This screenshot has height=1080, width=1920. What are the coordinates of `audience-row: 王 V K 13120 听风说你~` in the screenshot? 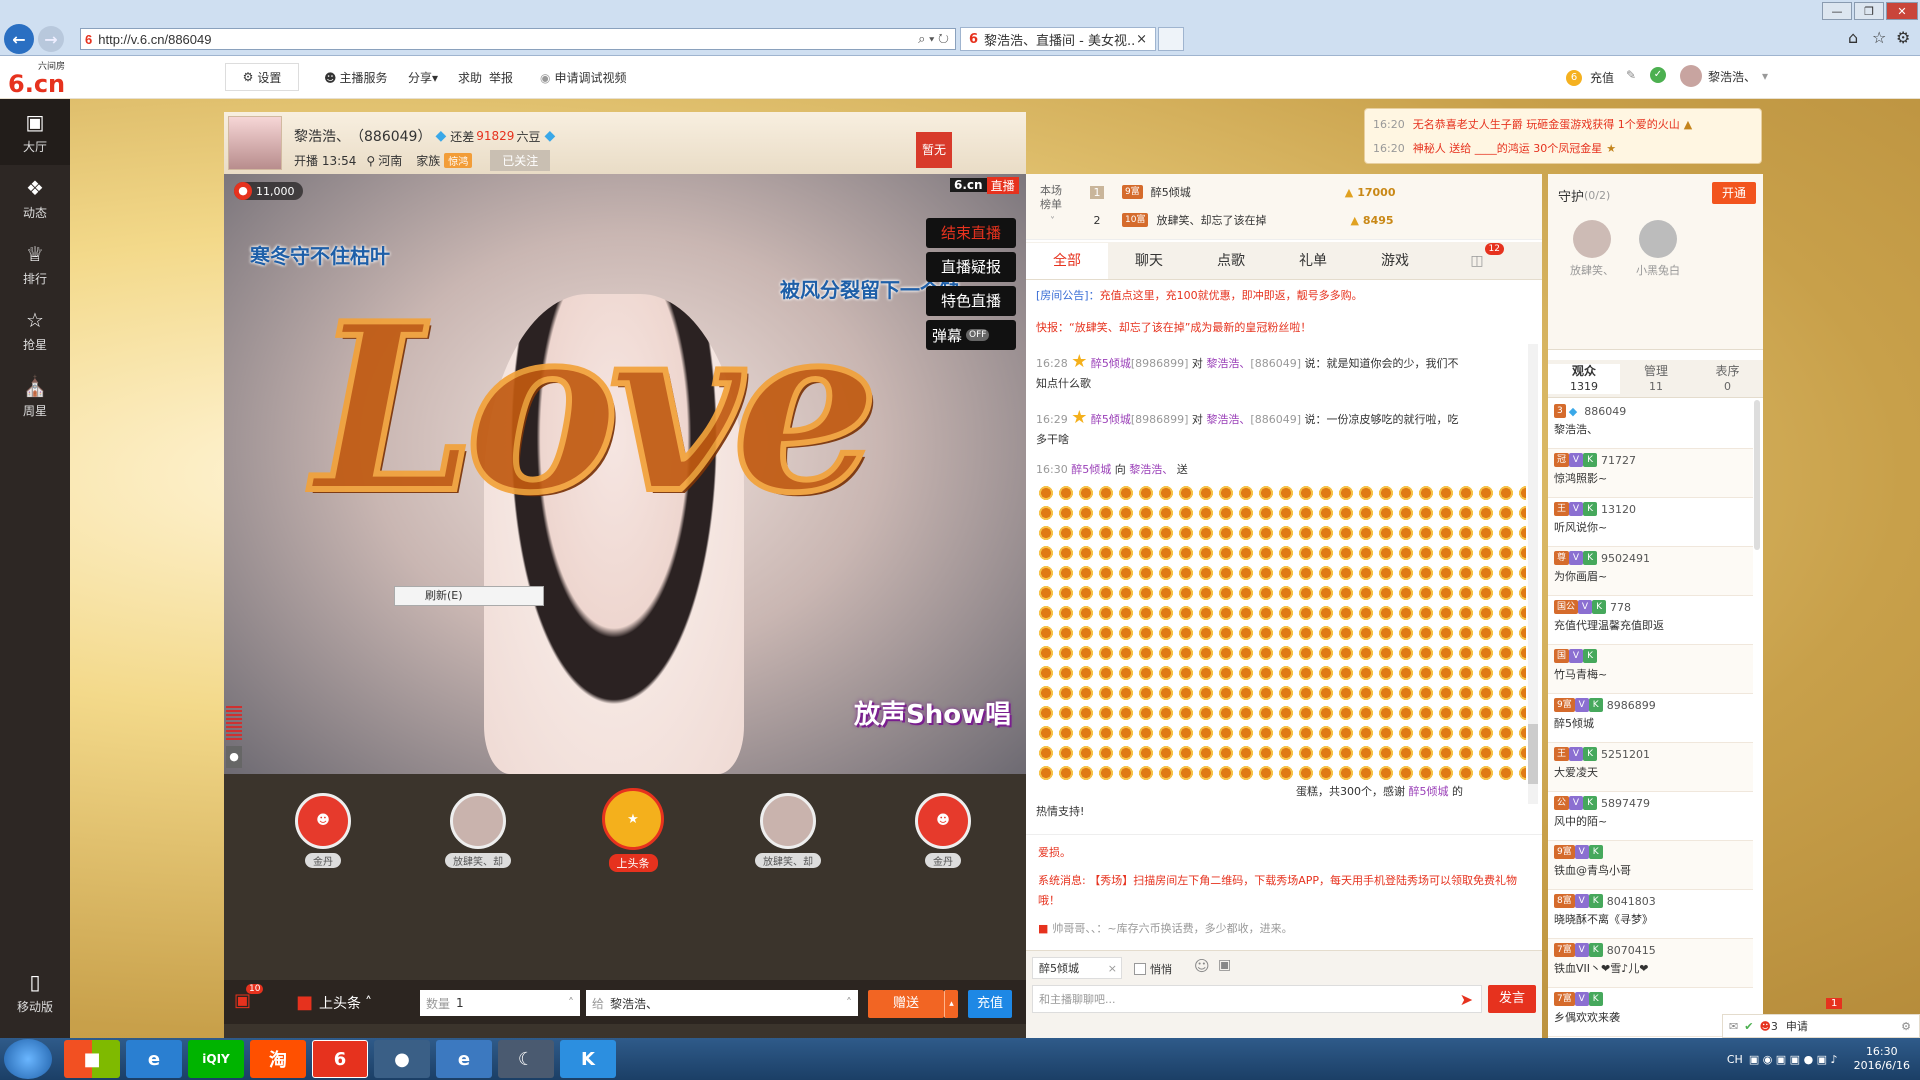 It's located at (1650, 522).